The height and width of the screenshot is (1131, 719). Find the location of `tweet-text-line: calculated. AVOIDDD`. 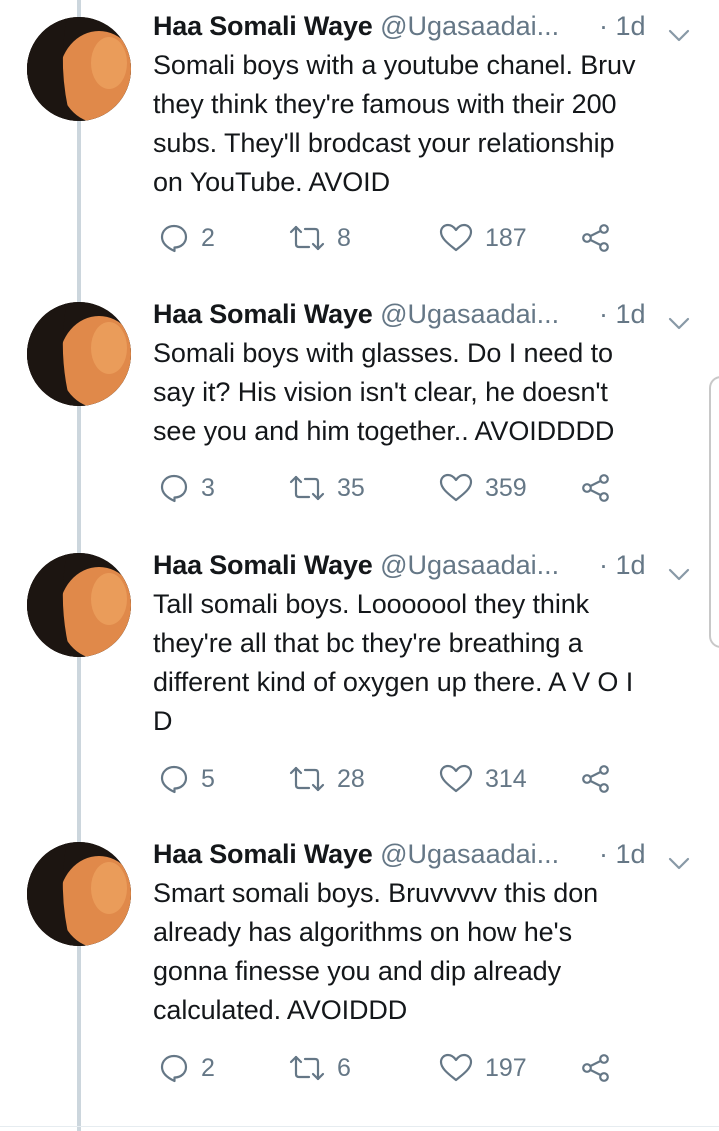

tweet-text-line: calculated. AVOIDDD is located at coordinates (280, 1010).